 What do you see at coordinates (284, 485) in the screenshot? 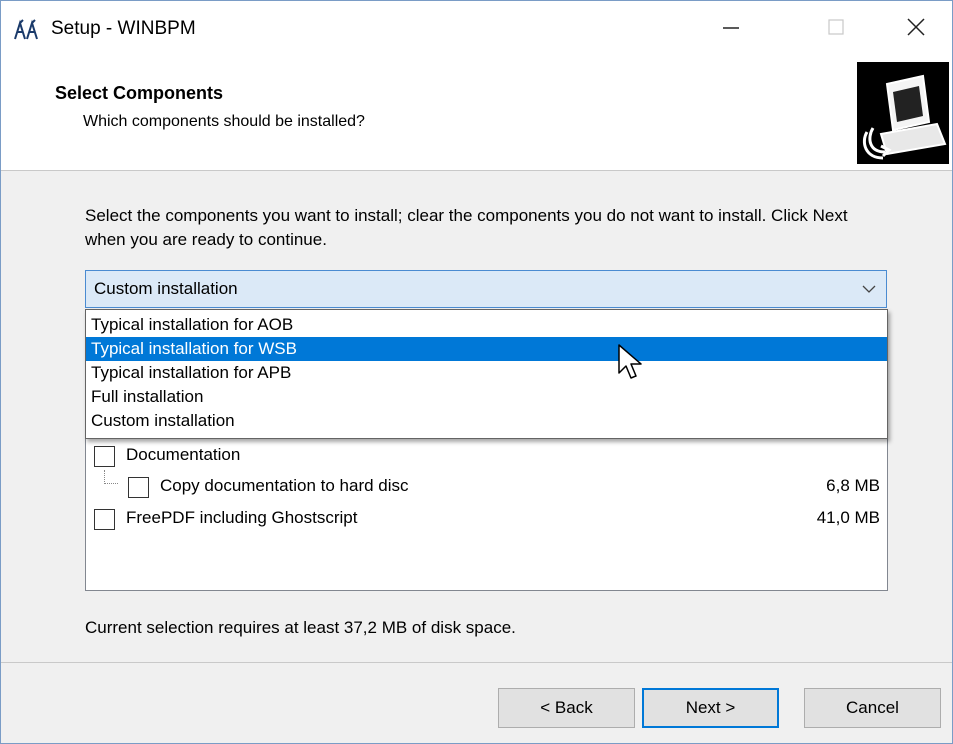
I see `component-label: Copy documentation to hard disc` at bounding box center [284, 485].